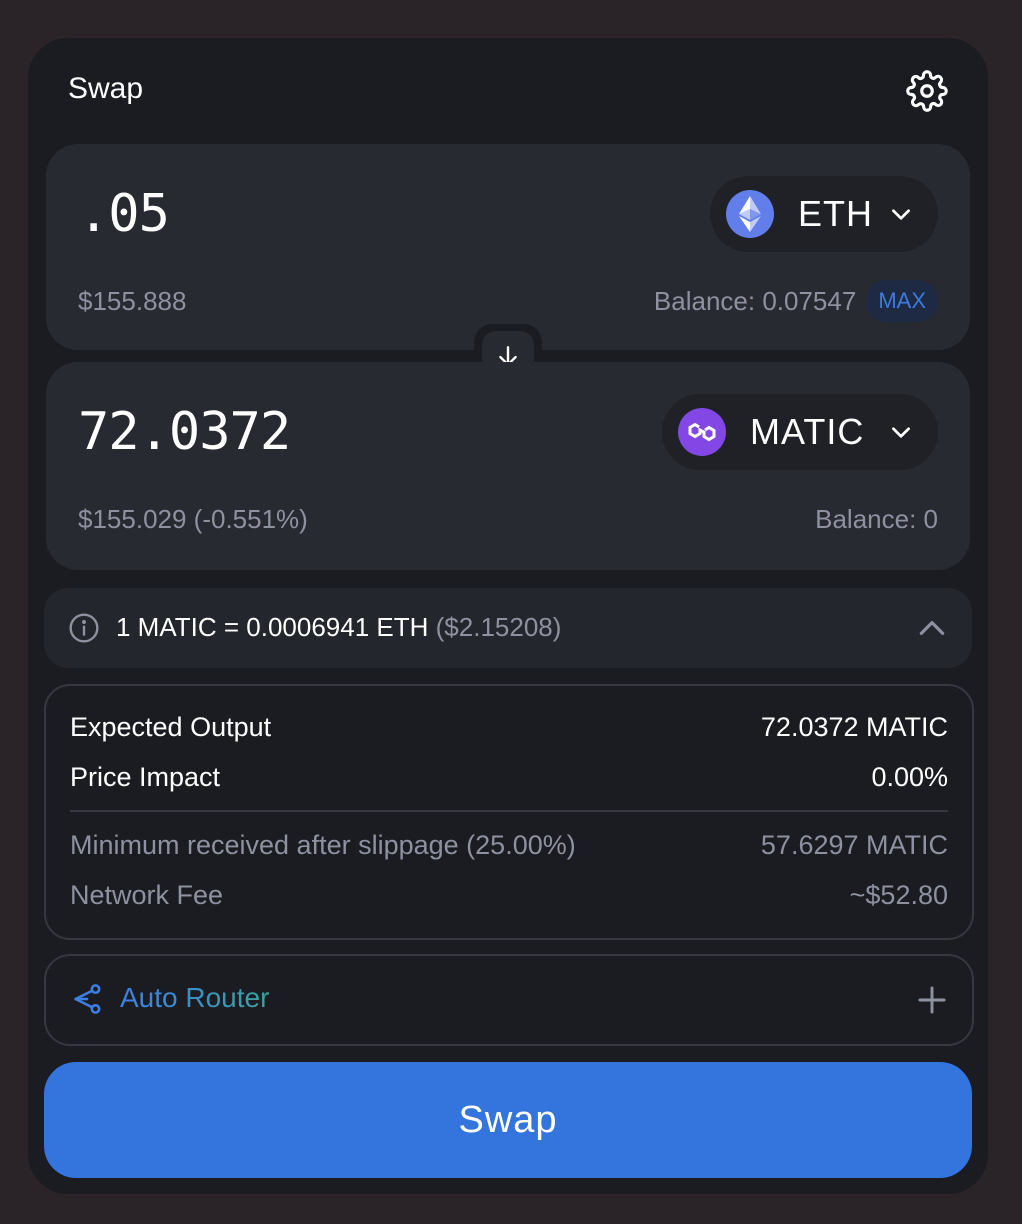 This screenshot has height=1224, width=1022. Describe the element at coordinates (902, 301) in the screenshot. I see `max-button: MAX` at that location.